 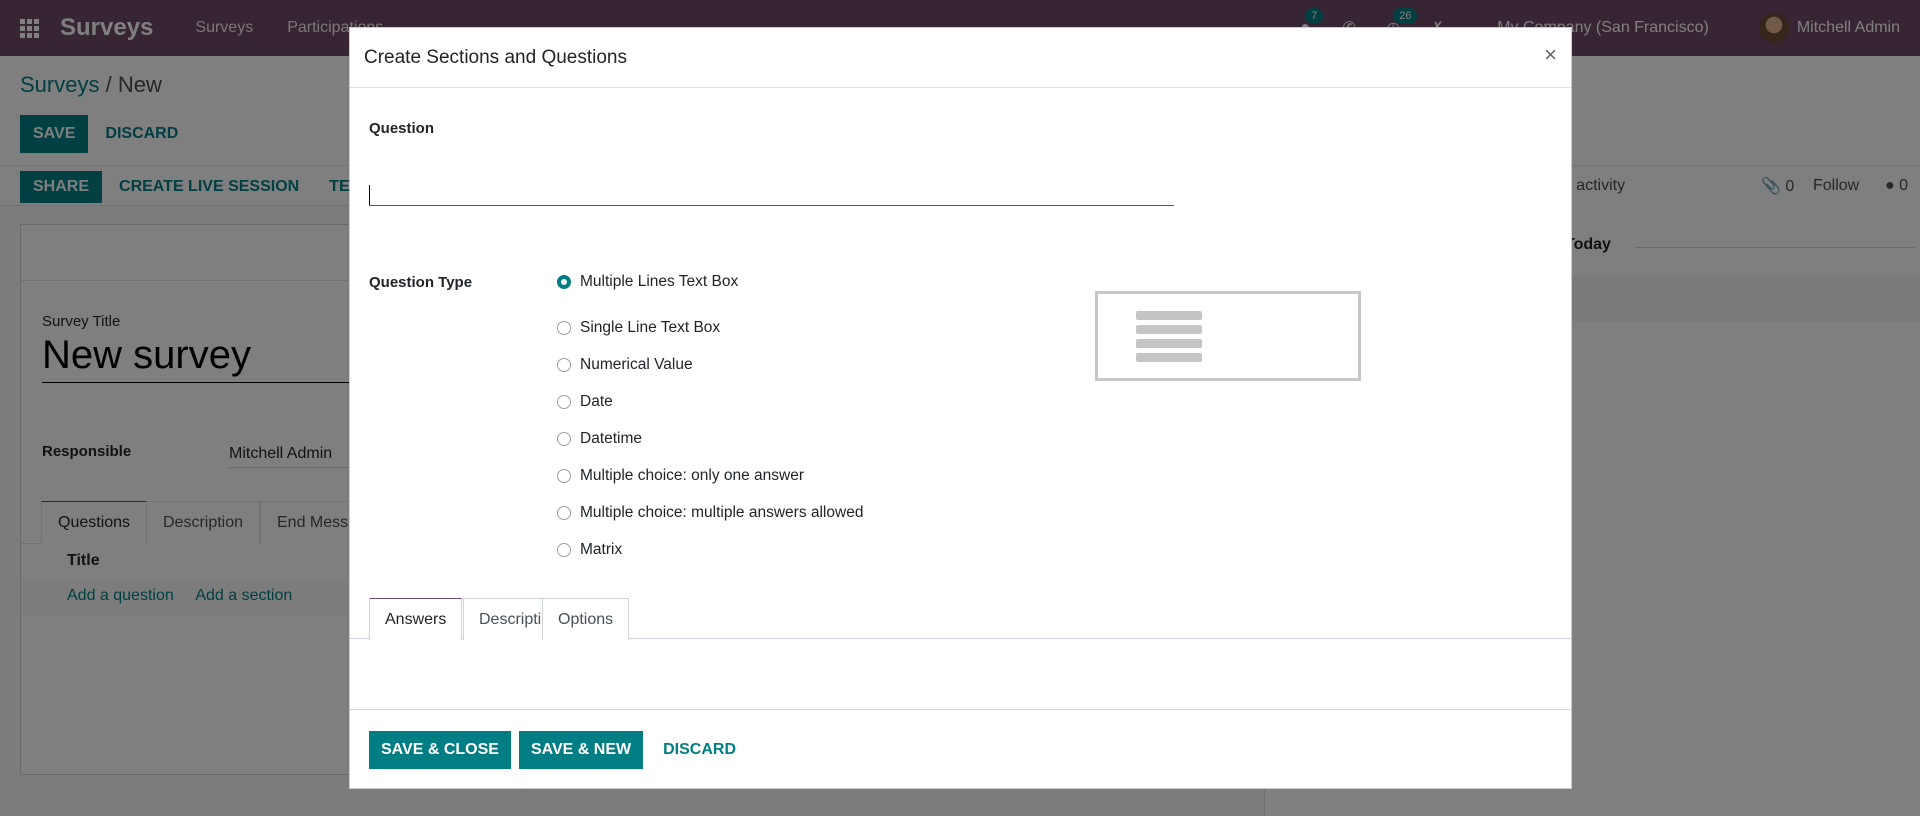 What do you see at coordinates (1228, 336) in the screenshot?
I see `question-type-preview-image` at bounding box center [1228, 336].